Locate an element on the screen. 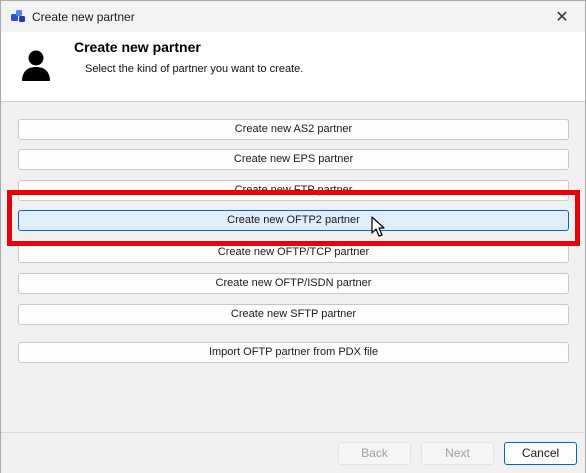  back-button: Back is located at coordinates (374, 453).